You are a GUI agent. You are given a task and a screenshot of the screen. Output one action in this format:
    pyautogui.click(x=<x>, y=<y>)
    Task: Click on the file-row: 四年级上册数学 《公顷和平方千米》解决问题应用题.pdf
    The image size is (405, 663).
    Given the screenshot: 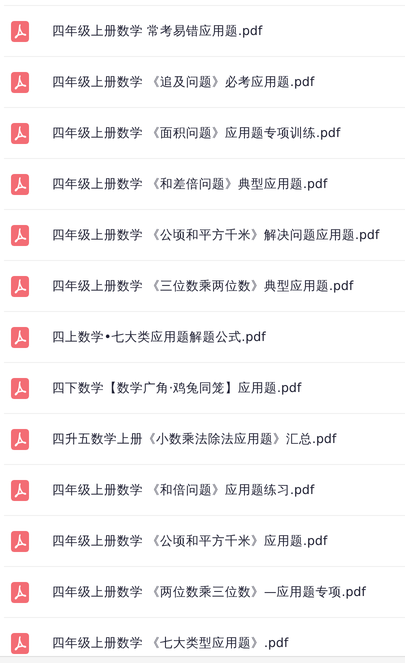 What is the action you would take?
    pyautogui.click(x=204, y=234)
    